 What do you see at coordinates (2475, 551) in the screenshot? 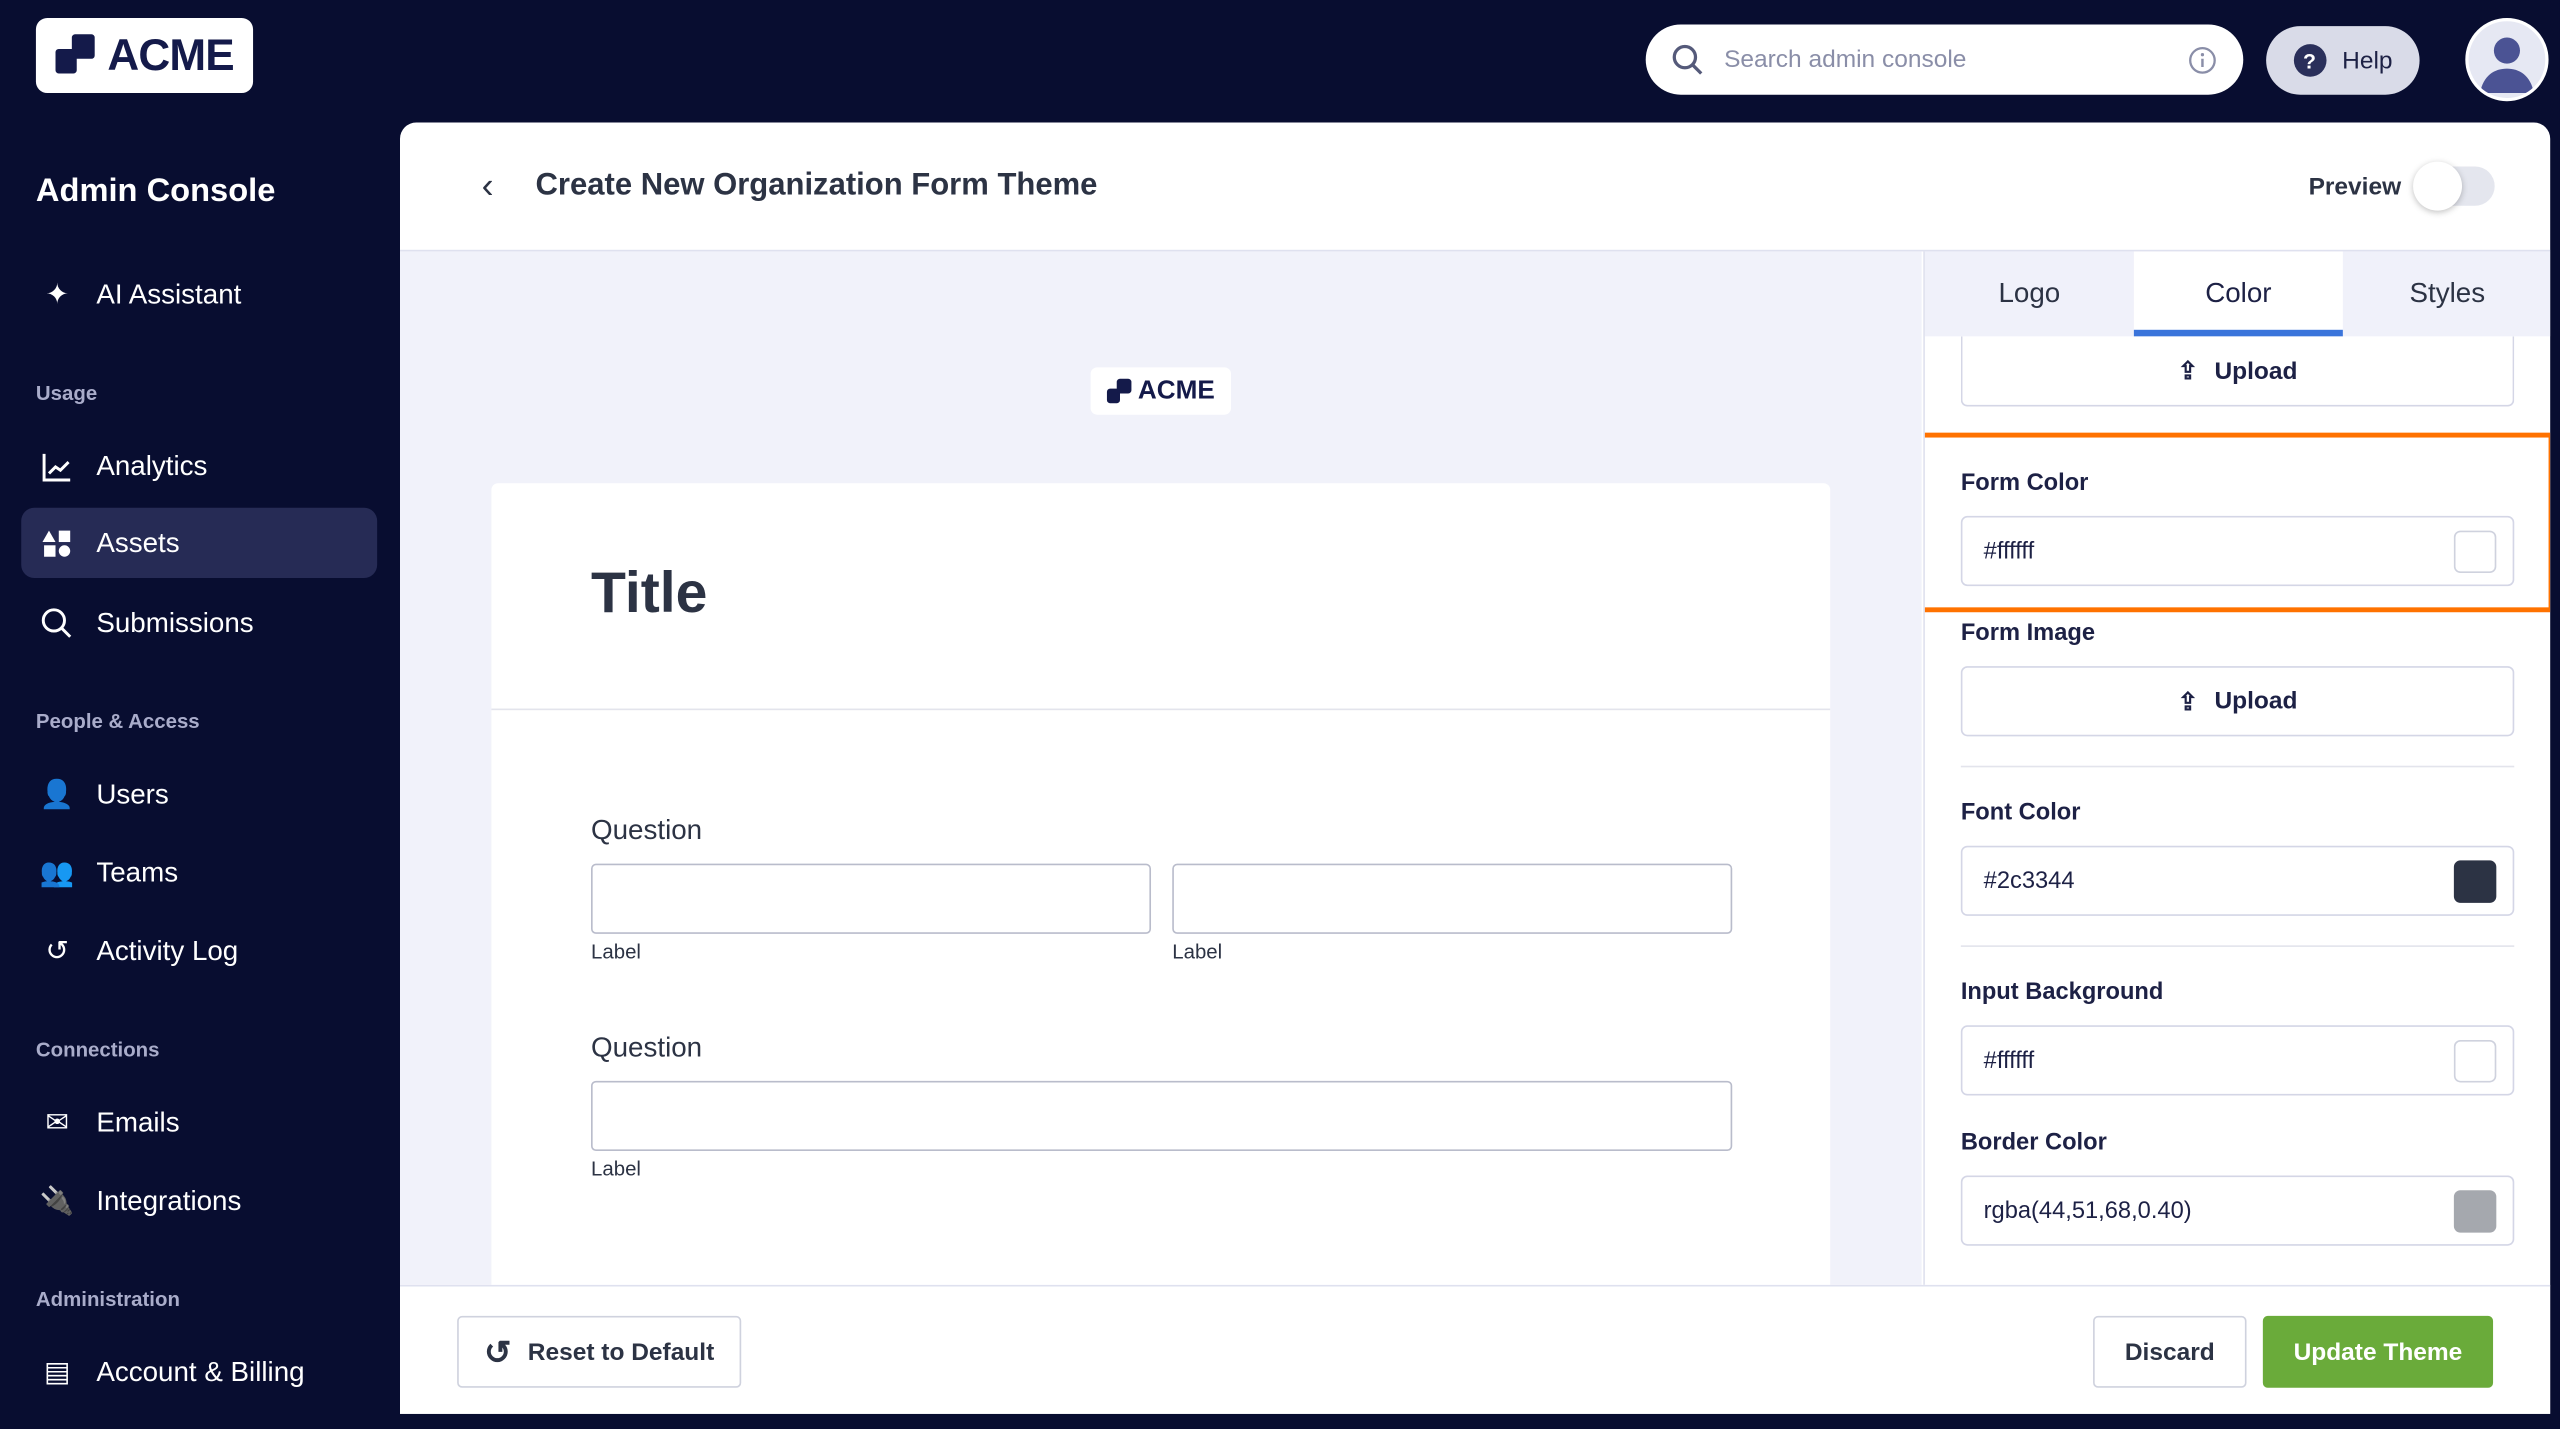
I see `form-color-swatch` at bounding box center [2475, 551].